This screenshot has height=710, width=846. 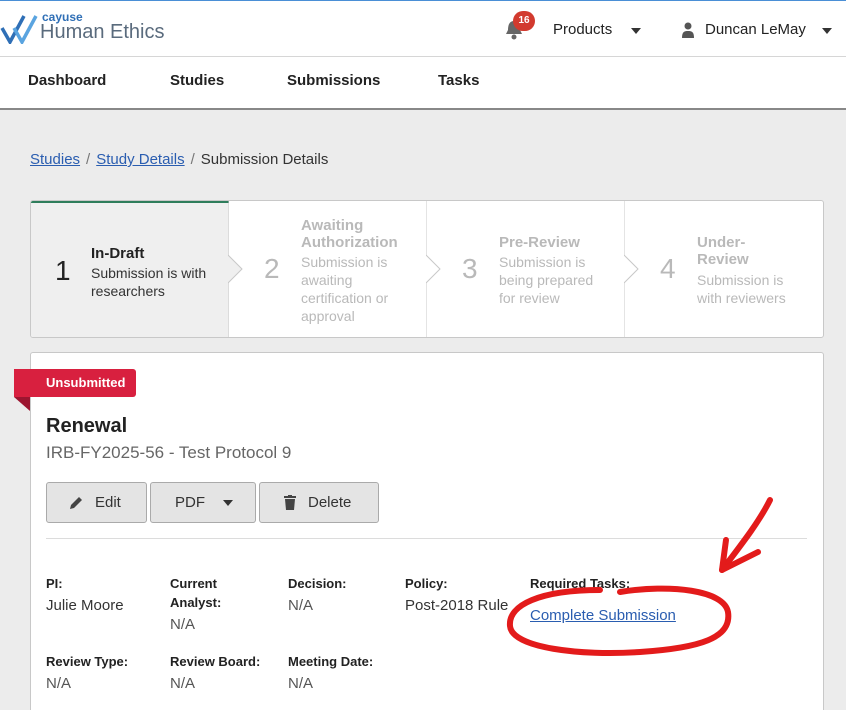 I want to click on current-analyst-label: Current Analyst:, so click(x=196, y=593).